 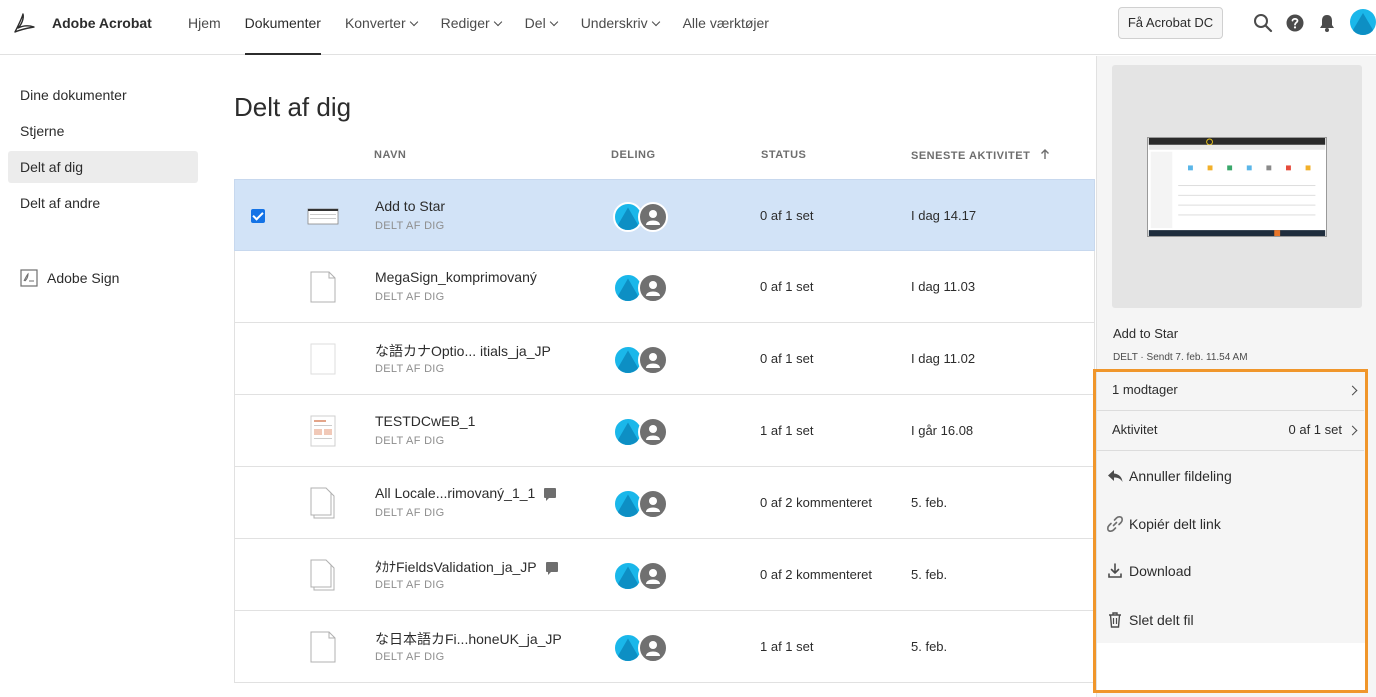 I want to click on file-stack-thumbnail, so click(x=322, y=575).